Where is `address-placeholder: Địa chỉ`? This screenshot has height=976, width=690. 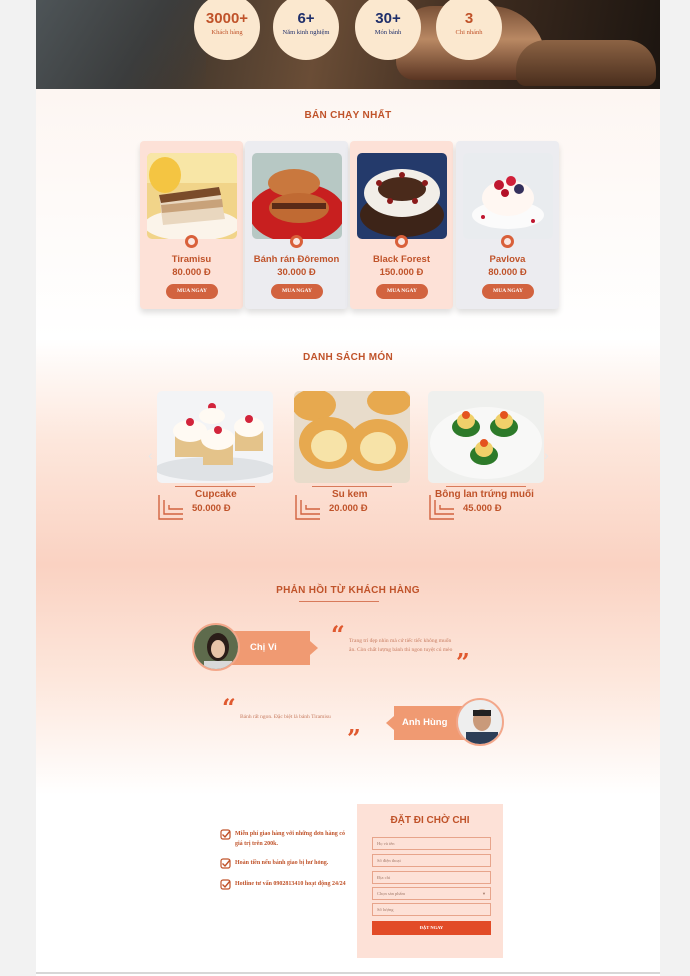 address-placeholder: Địa chỉ is located at coordinates (384, 877).